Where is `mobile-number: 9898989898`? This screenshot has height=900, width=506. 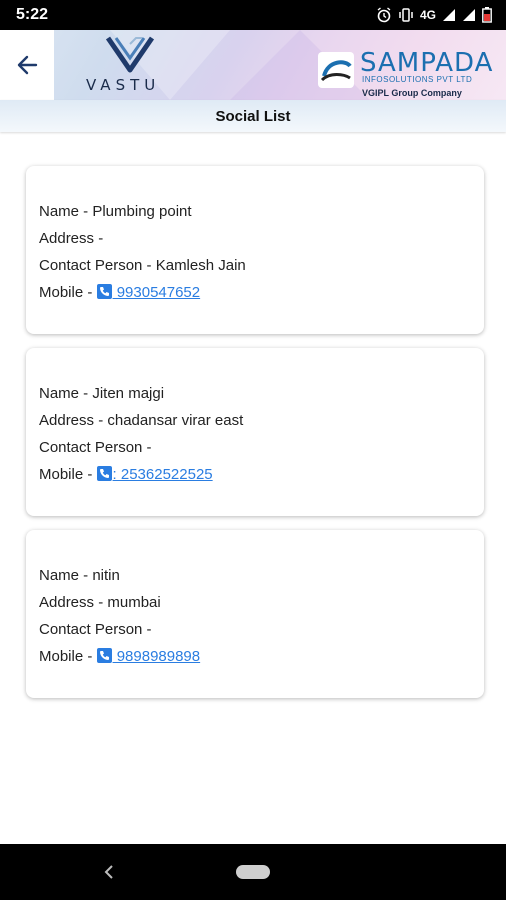 mobile-number: 9898989898 is located at coordinates (156, 656).